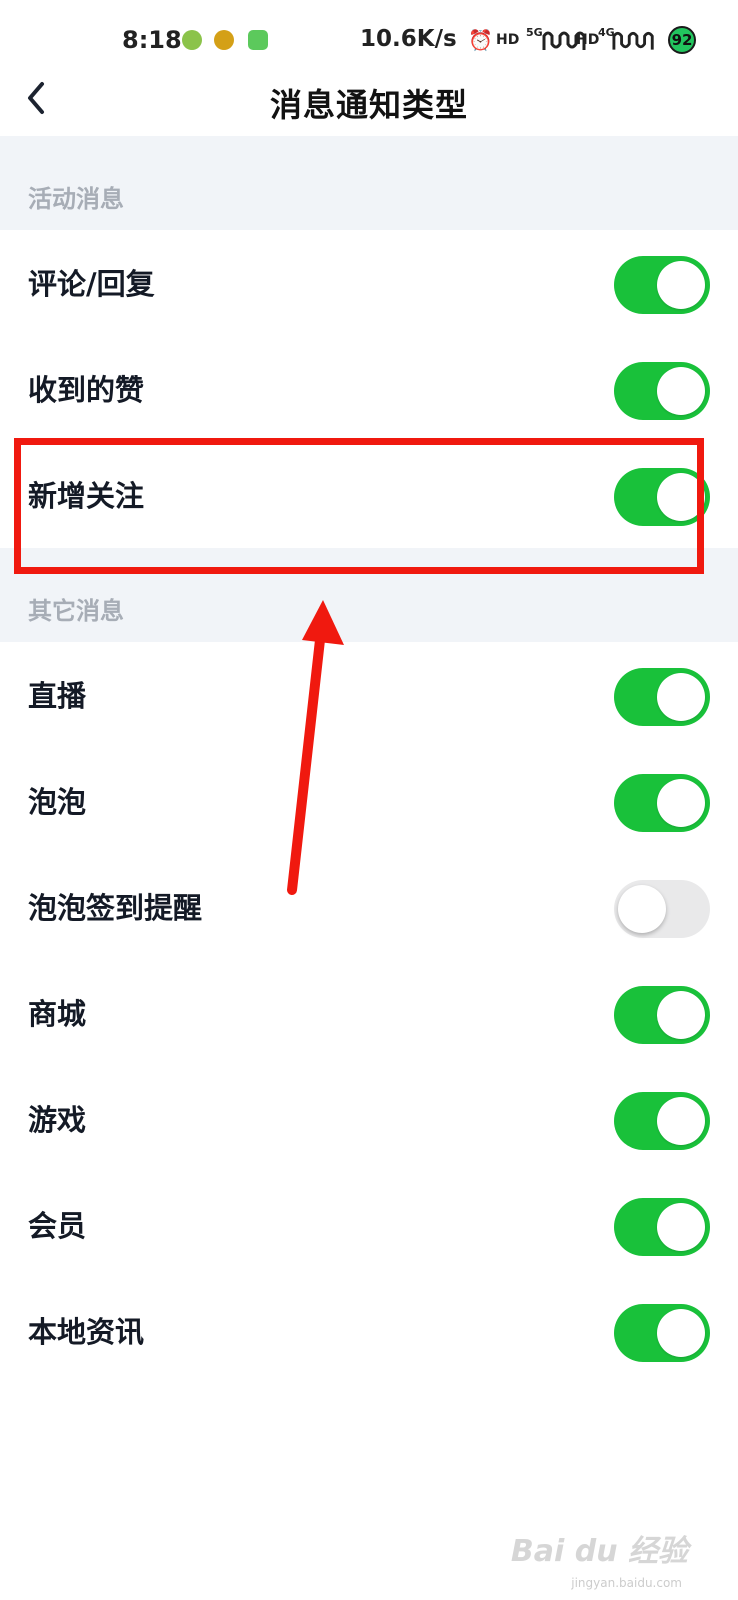 The height and width of the screenshot is (1600, 738). I want to click on setting-label: 新增关注, so click(86, 496).